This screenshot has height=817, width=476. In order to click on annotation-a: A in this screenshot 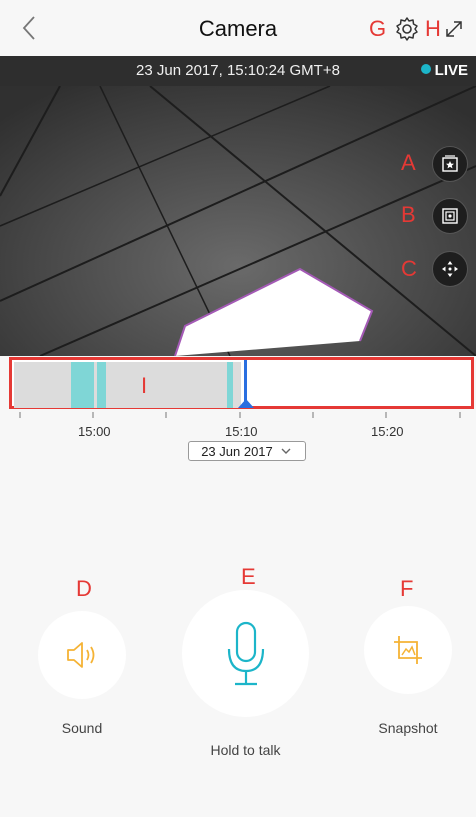, I will do `click(408, 162)`.